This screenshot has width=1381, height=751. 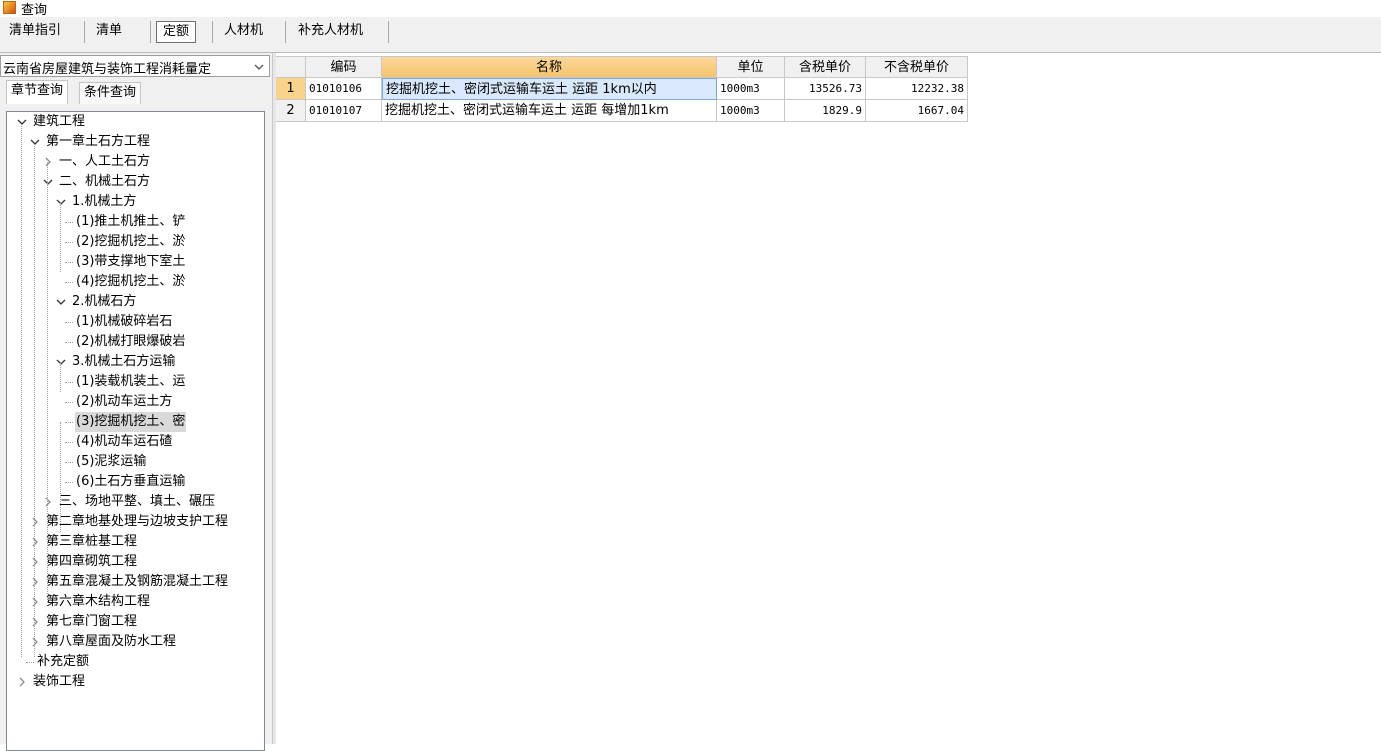 What do you see at coordinates (124, 321) in the screenshot?
I see `tree-node-label: (1)机械破碎岩石` at bounding box center [124, 321].